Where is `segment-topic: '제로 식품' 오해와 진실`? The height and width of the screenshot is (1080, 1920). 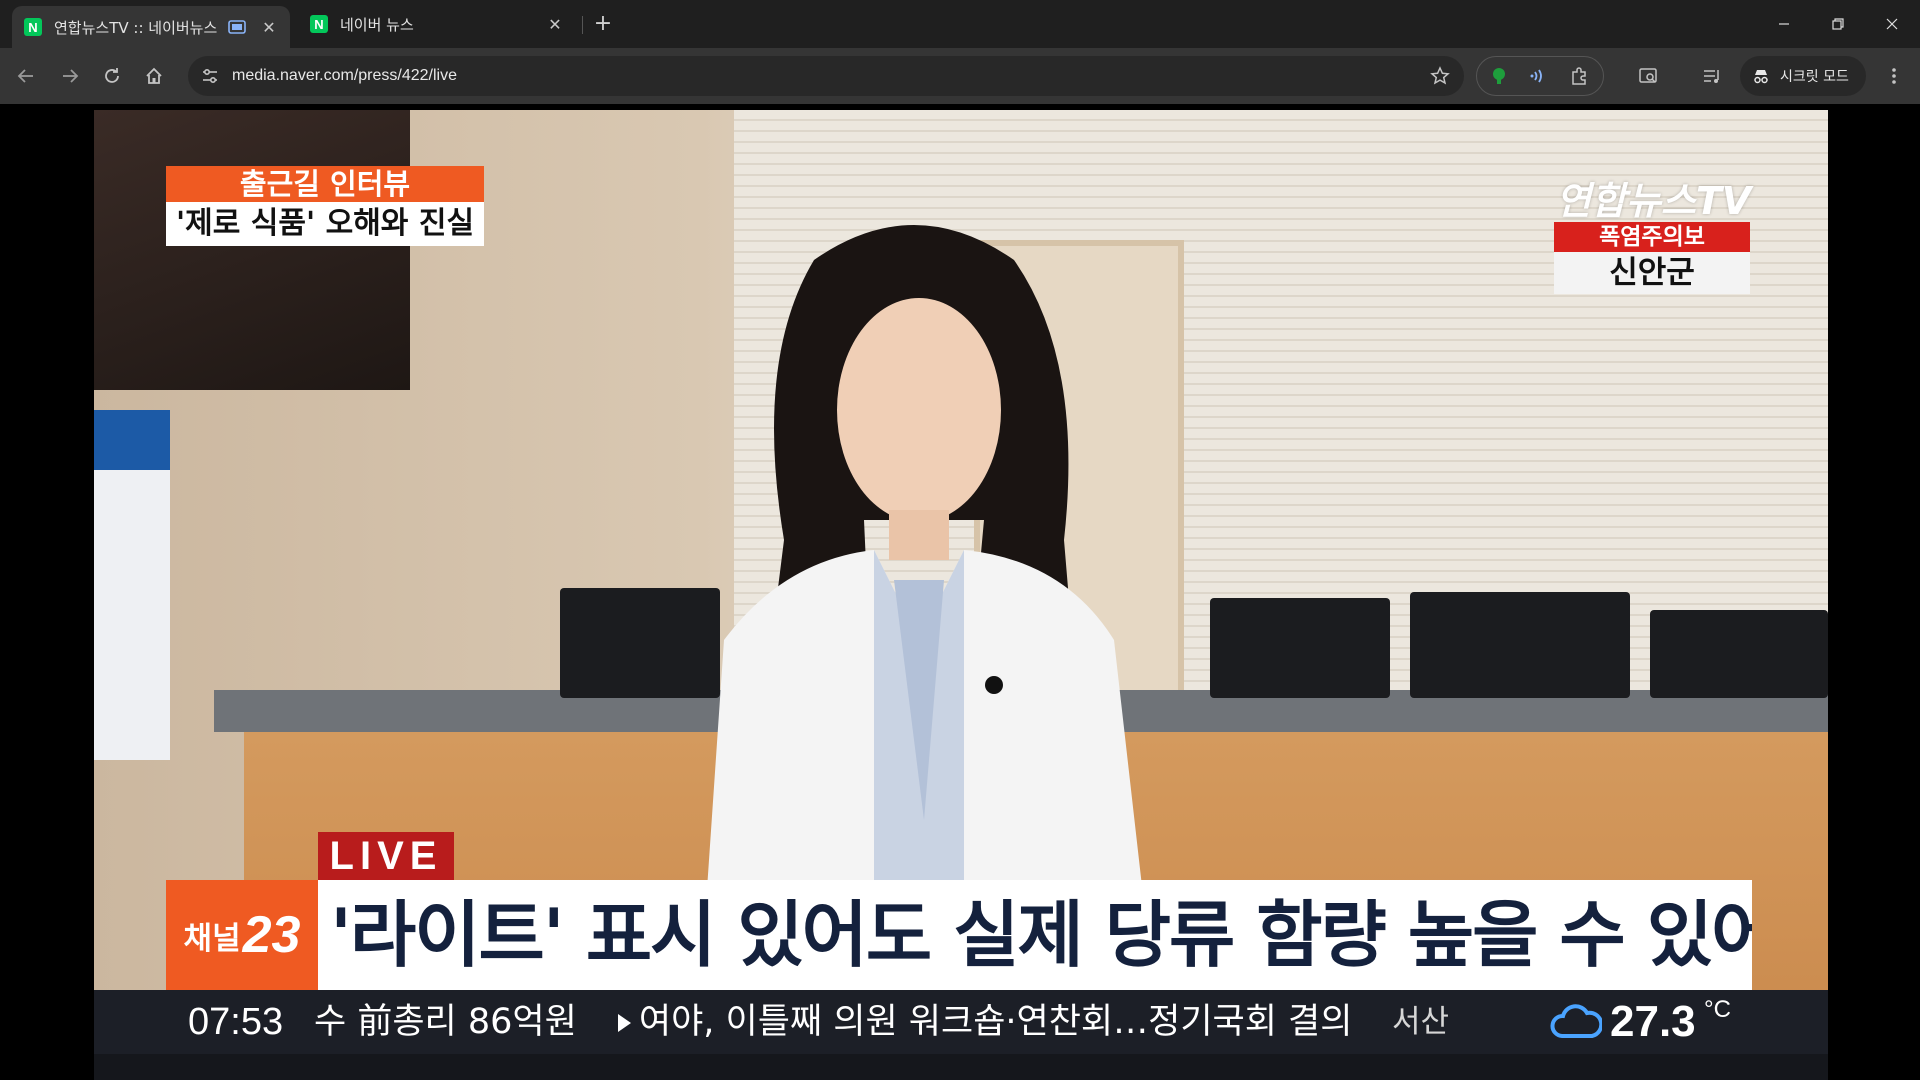 segment-topic: '제로 식품' 오해와 진실 is located at coordinates (325, 224).